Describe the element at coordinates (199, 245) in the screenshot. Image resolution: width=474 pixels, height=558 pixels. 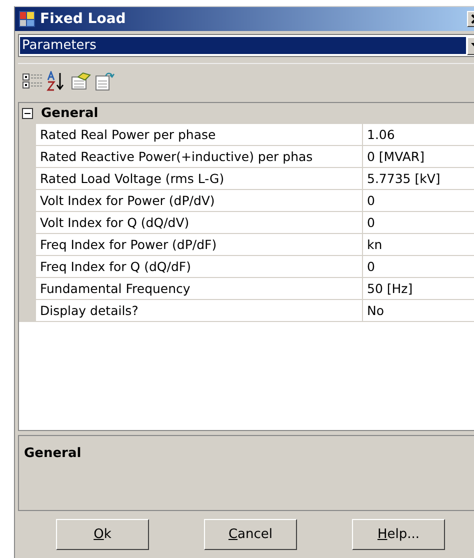
I see `property-name: Freq Index for Power (dP/dF)` at that location.